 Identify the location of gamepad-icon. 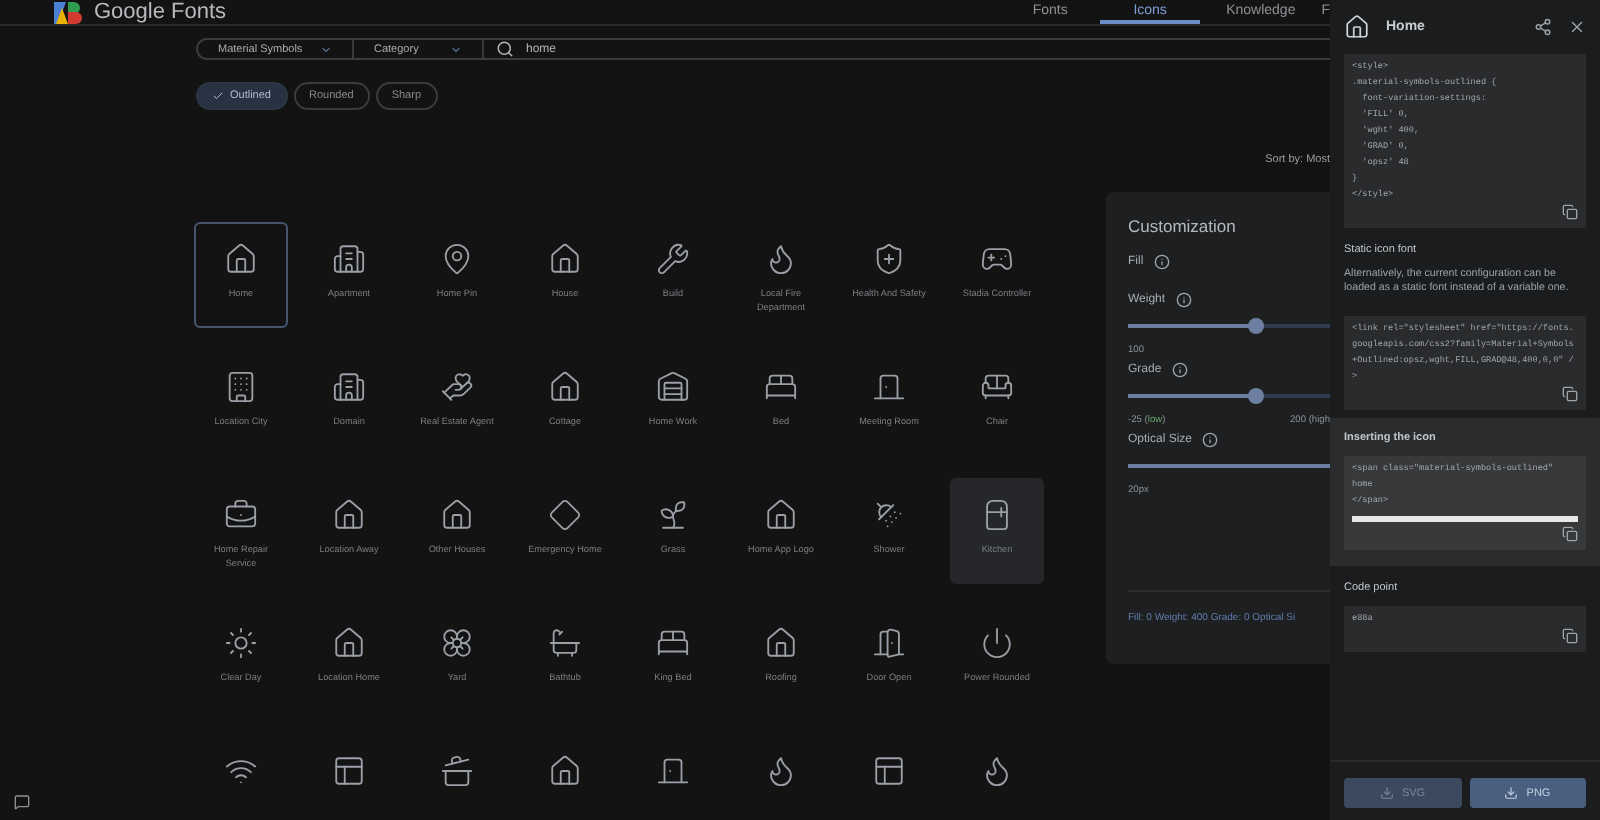
(997, 259).